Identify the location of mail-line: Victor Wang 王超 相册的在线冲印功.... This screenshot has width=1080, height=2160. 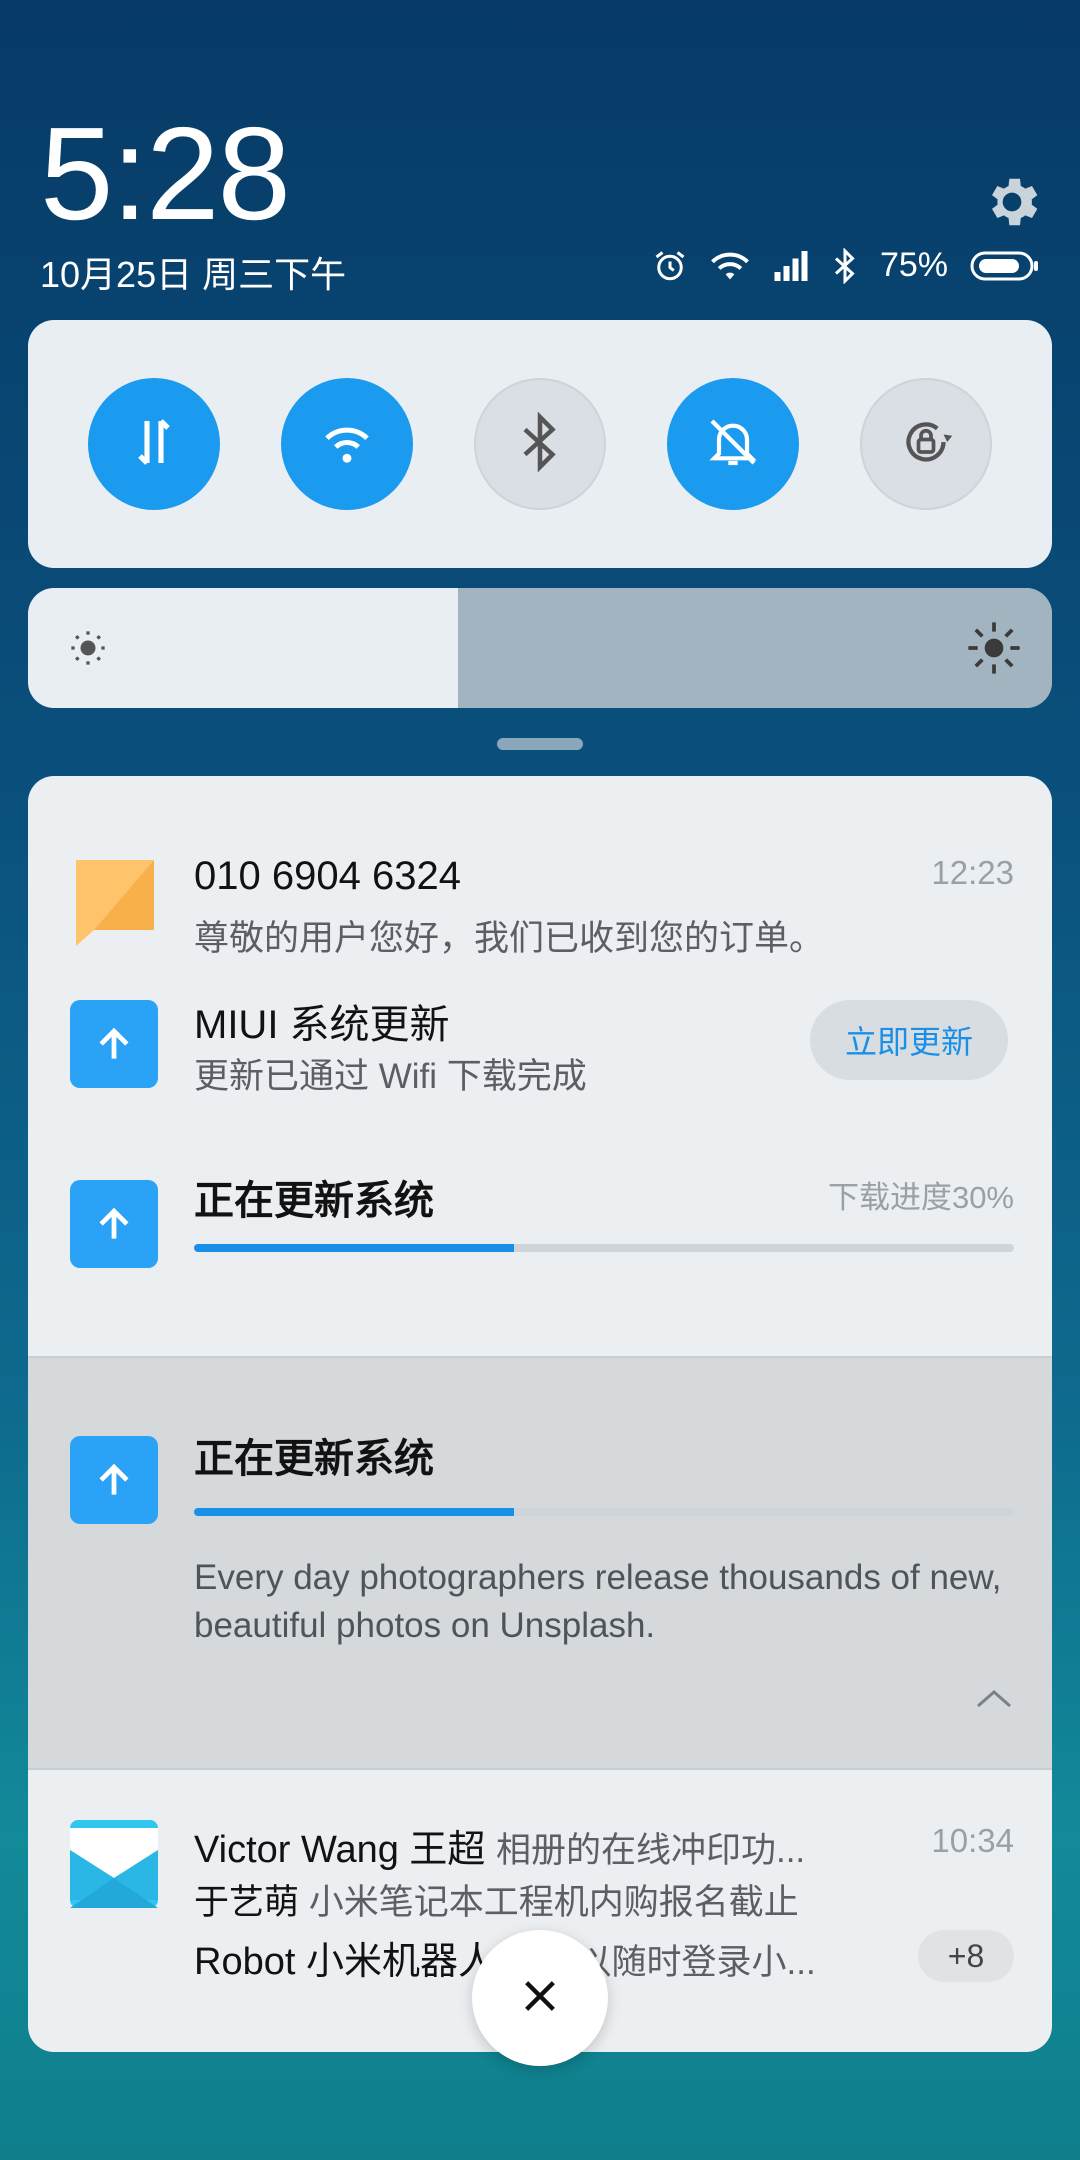
(499, 1845).